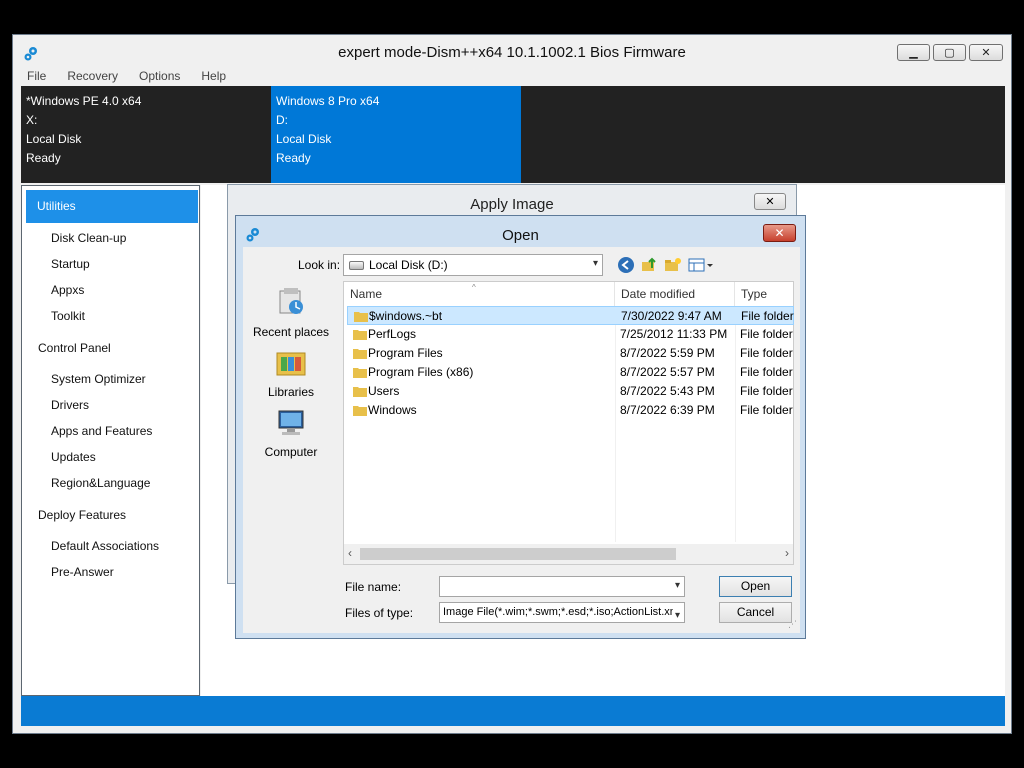 The width and height of the screenshot is (1024, 768). I want to click on file-name-label: File name:, so click(373, 587).